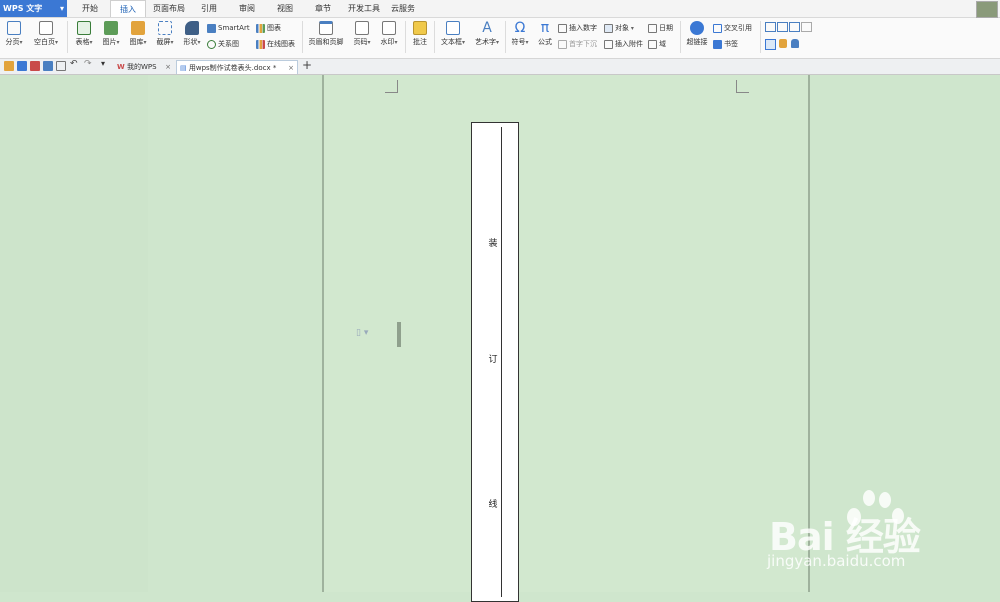 This screenshot has width=1000, height=602. I want to click on tab-developer: 开发工具, so click(364, 8).